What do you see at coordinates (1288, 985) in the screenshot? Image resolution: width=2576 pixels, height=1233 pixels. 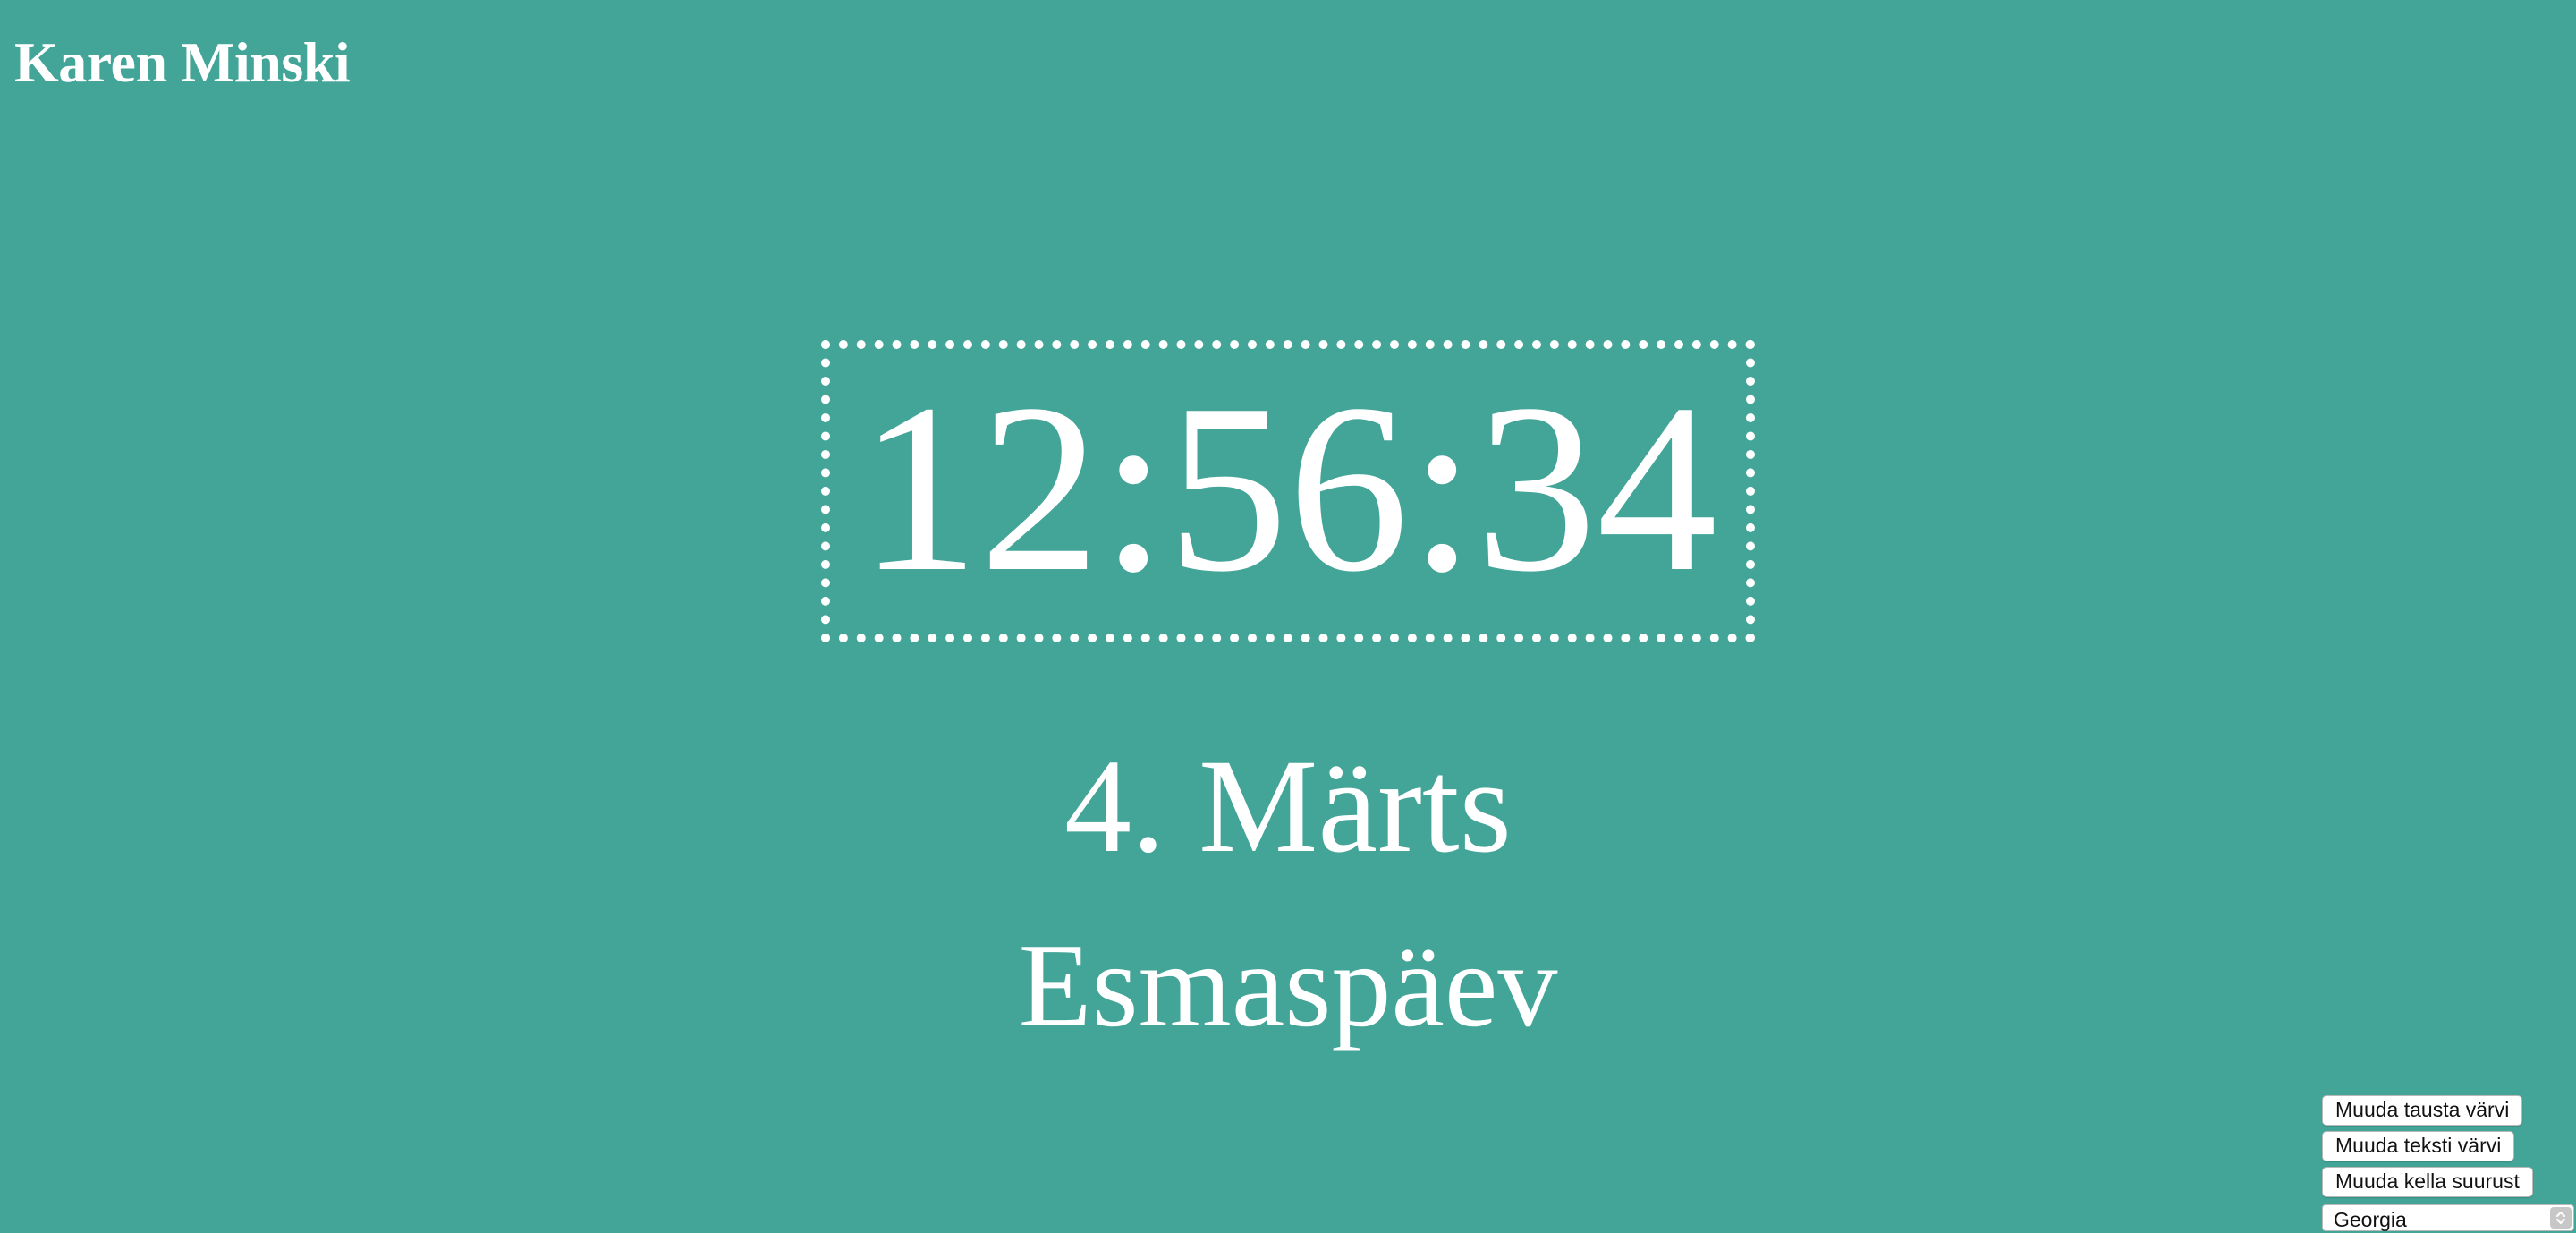 I see `clock-weekday: Esmaspäev` at bounding box center [1288, 985].